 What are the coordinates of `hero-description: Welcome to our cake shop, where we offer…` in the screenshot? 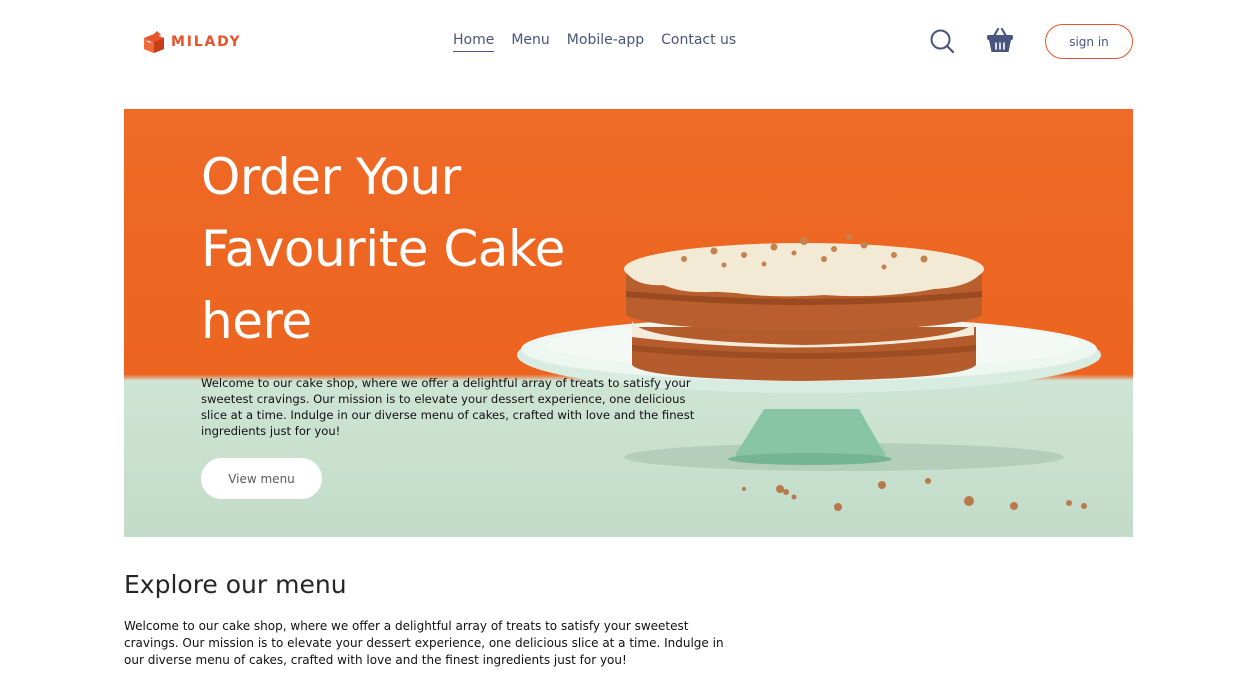 It's located at (448, 407).